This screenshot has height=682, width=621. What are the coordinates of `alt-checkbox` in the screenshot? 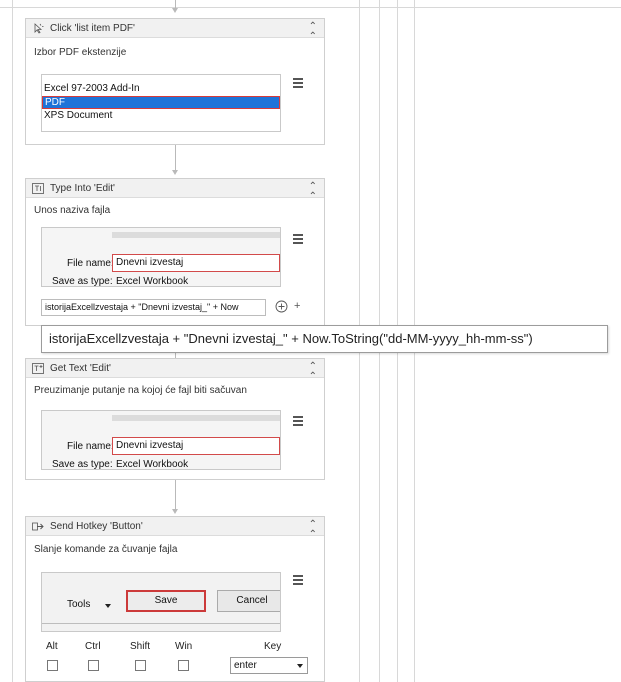 It's located at (52, 665).